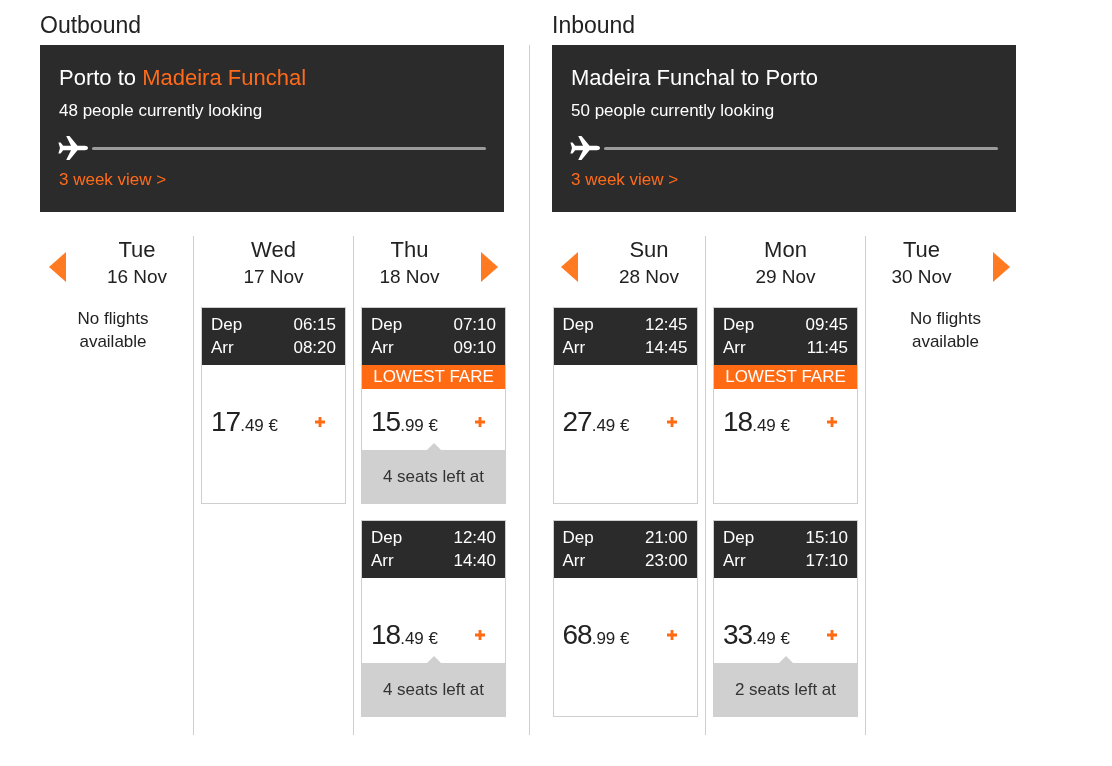  I want to click on departure-time: 06:15, so click(314, 325).